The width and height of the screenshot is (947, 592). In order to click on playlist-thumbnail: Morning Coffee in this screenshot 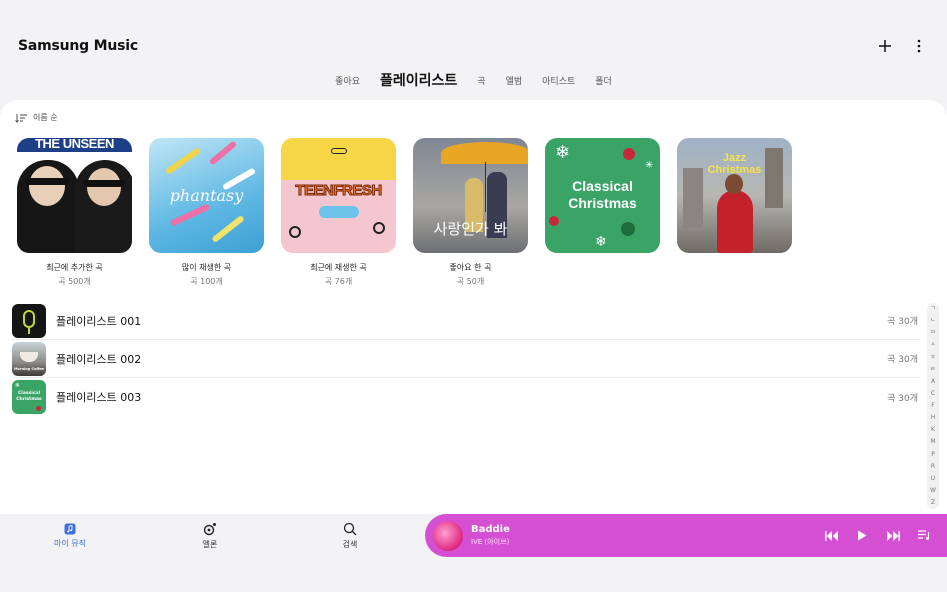, I will do `click(29, 358)`.